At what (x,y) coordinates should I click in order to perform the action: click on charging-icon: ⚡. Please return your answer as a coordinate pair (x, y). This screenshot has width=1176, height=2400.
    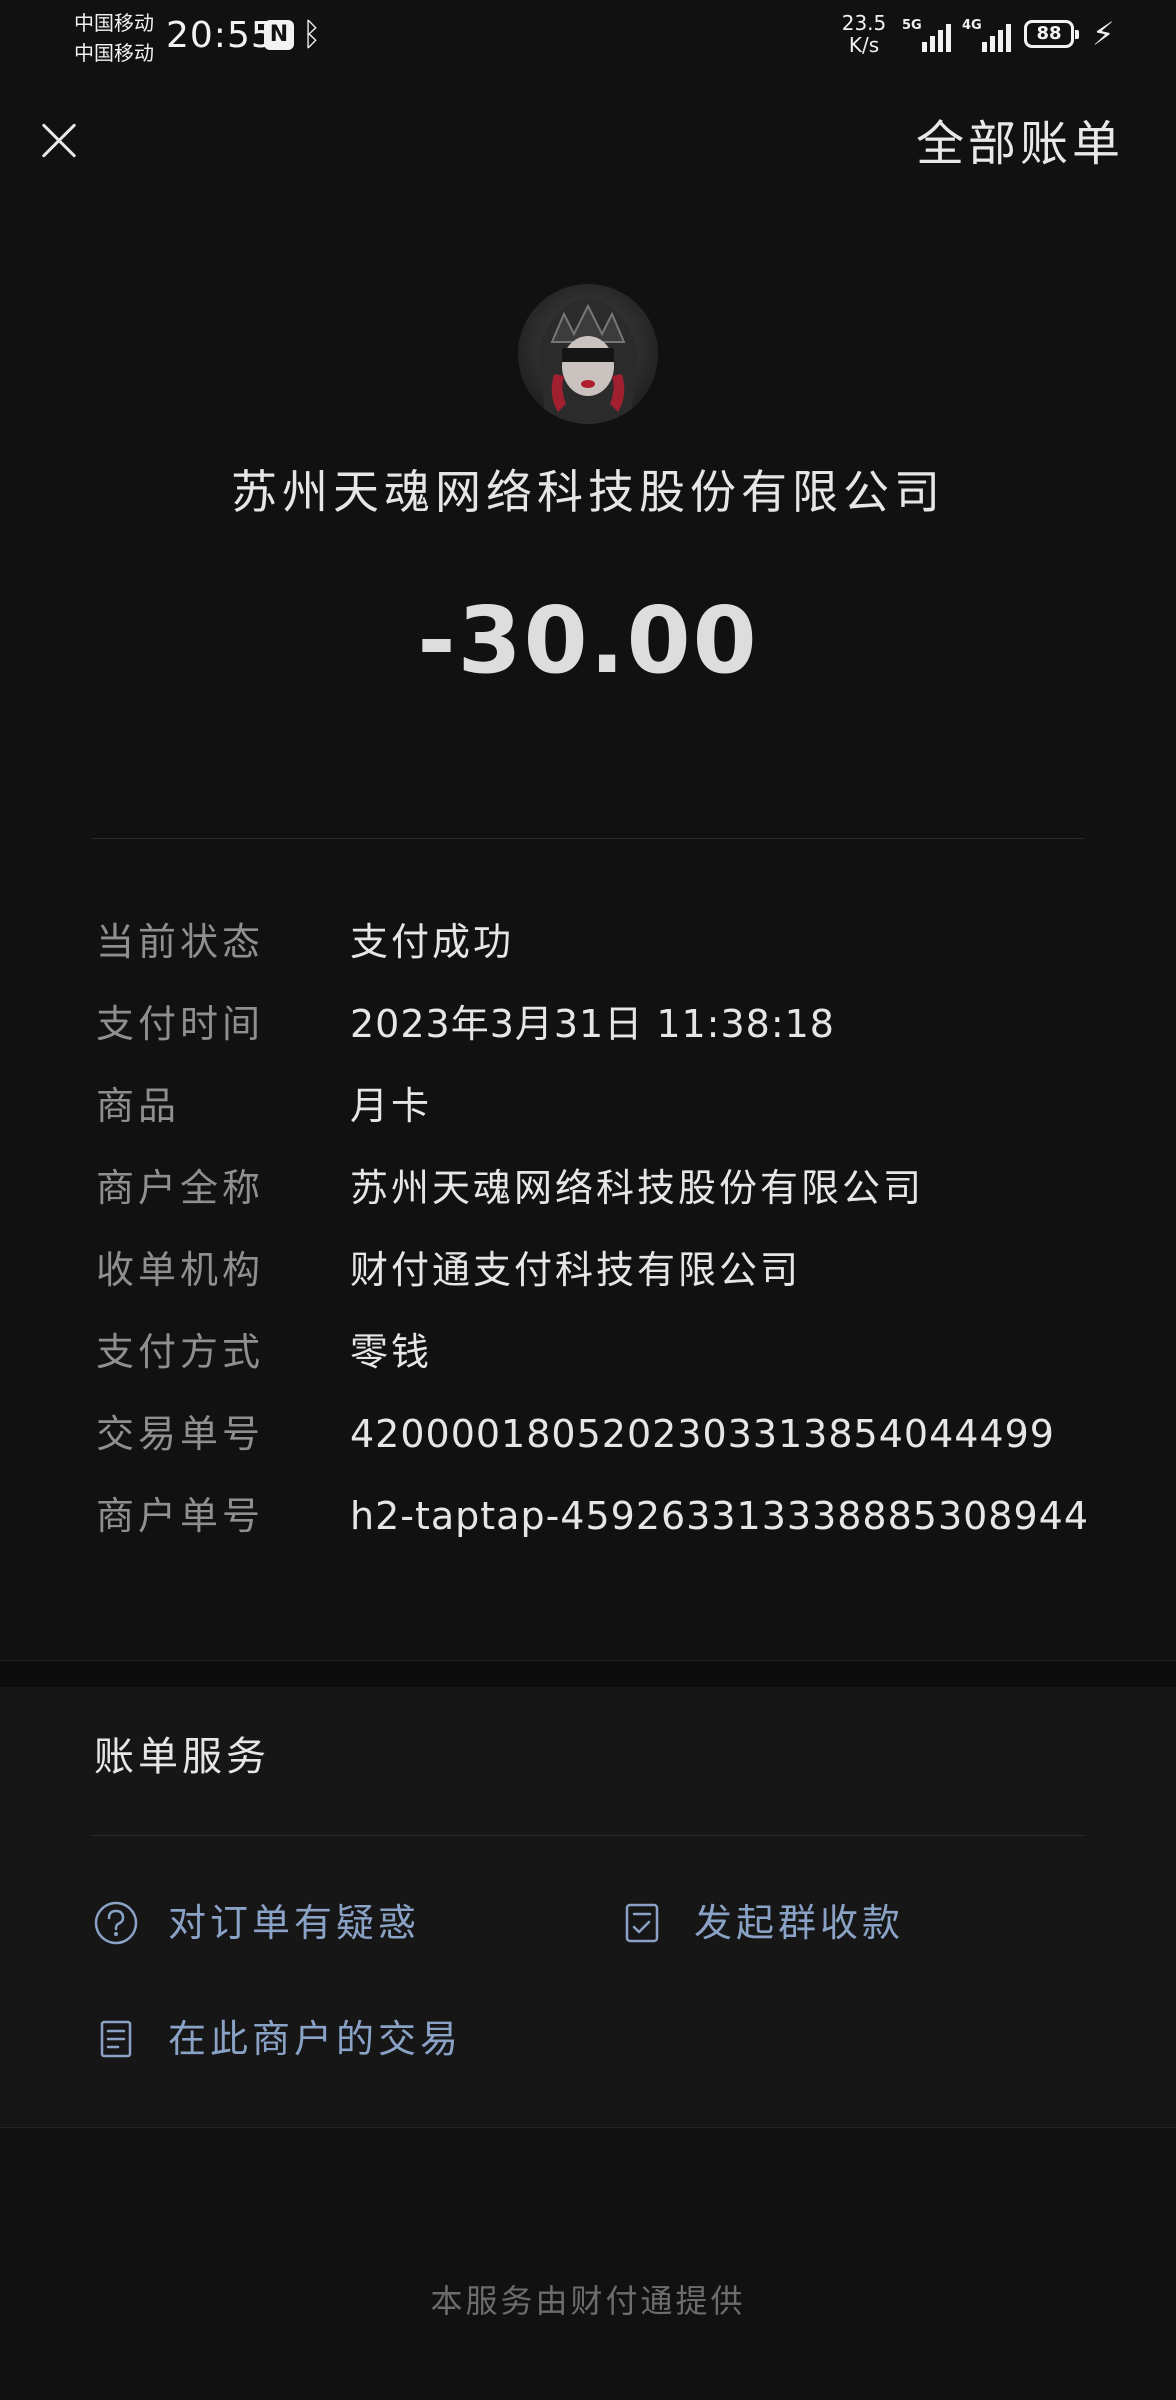
    Looking at the image, I should click on (1103, 34).